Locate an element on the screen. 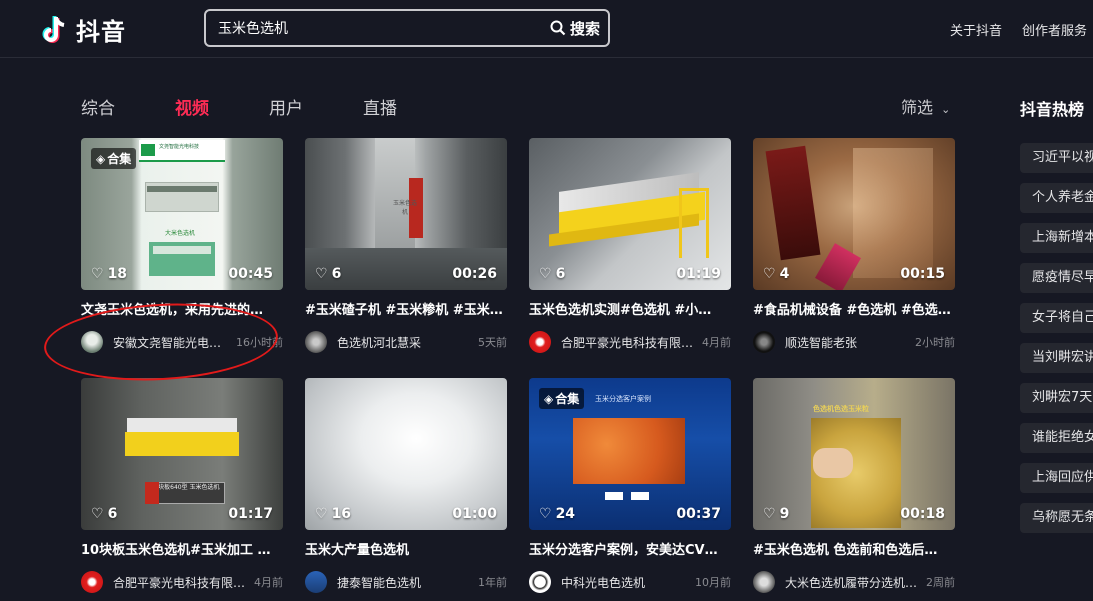  hot-item: 刘畊宏7天 is located at coordinates (1056, 398).